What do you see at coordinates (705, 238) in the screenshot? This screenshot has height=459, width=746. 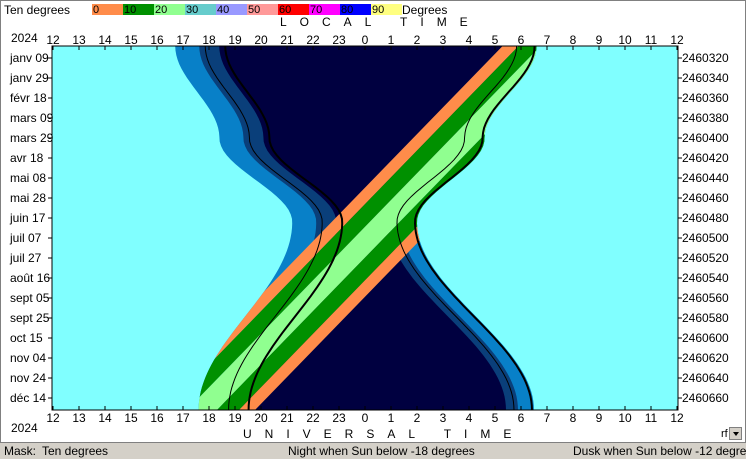 I see `julian-date-label: 2460500` at bounding box center [705, 238].